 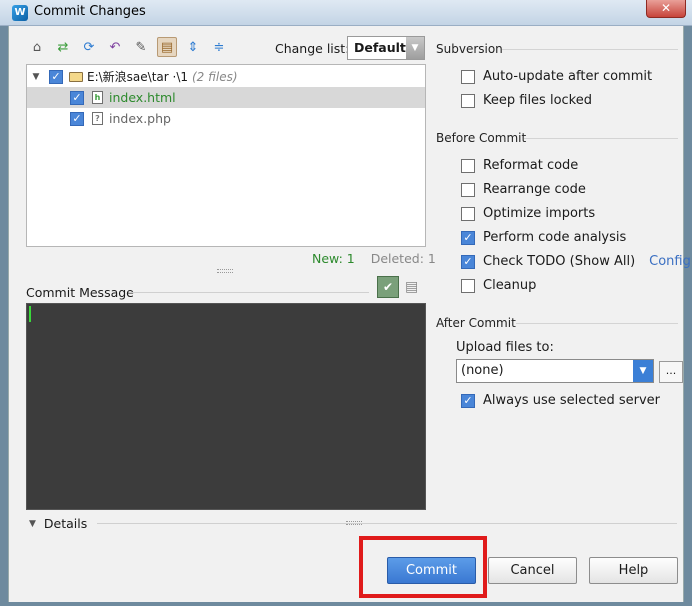 What do you see at coordinates (20, 13) in the screenshot?
I see `webstorm-app-icon: W` at bounding box center [20, 13].